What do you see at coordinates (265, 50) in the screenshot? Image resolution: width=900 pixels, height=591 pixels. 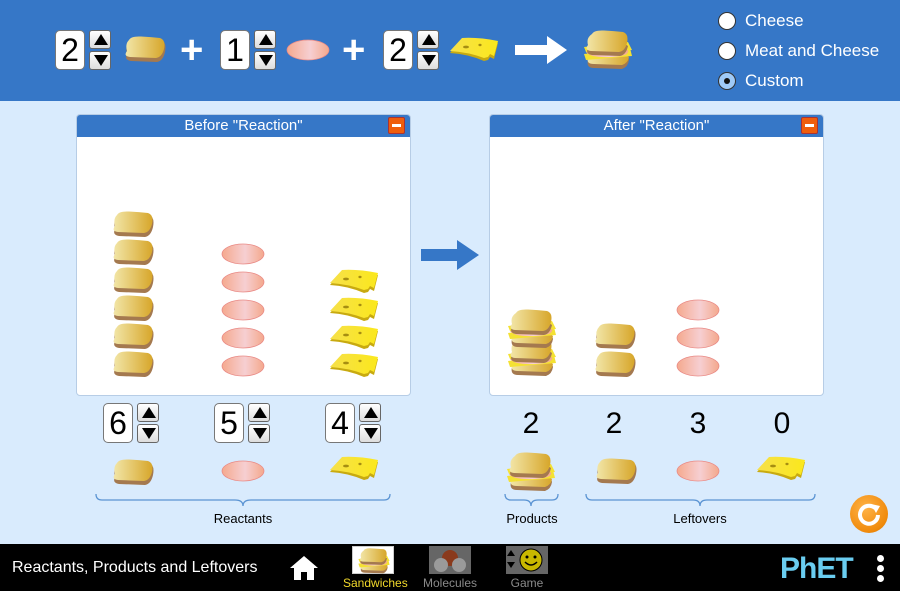 I see `meat-coefficient-spinner` at bounding box center [265, 50].